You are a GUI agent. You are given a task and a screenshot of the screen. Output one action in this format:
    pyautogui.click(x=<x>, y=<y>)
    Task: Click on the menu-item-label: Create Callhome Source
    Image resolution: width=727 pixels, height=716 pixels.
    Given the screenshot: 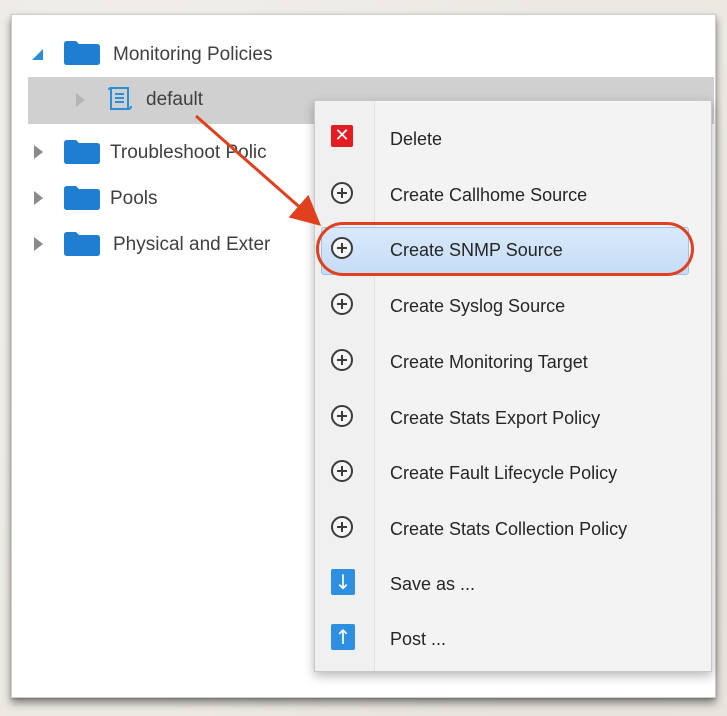 What is the action you would take?
    pyautogui.click(x=489, y=194)
    